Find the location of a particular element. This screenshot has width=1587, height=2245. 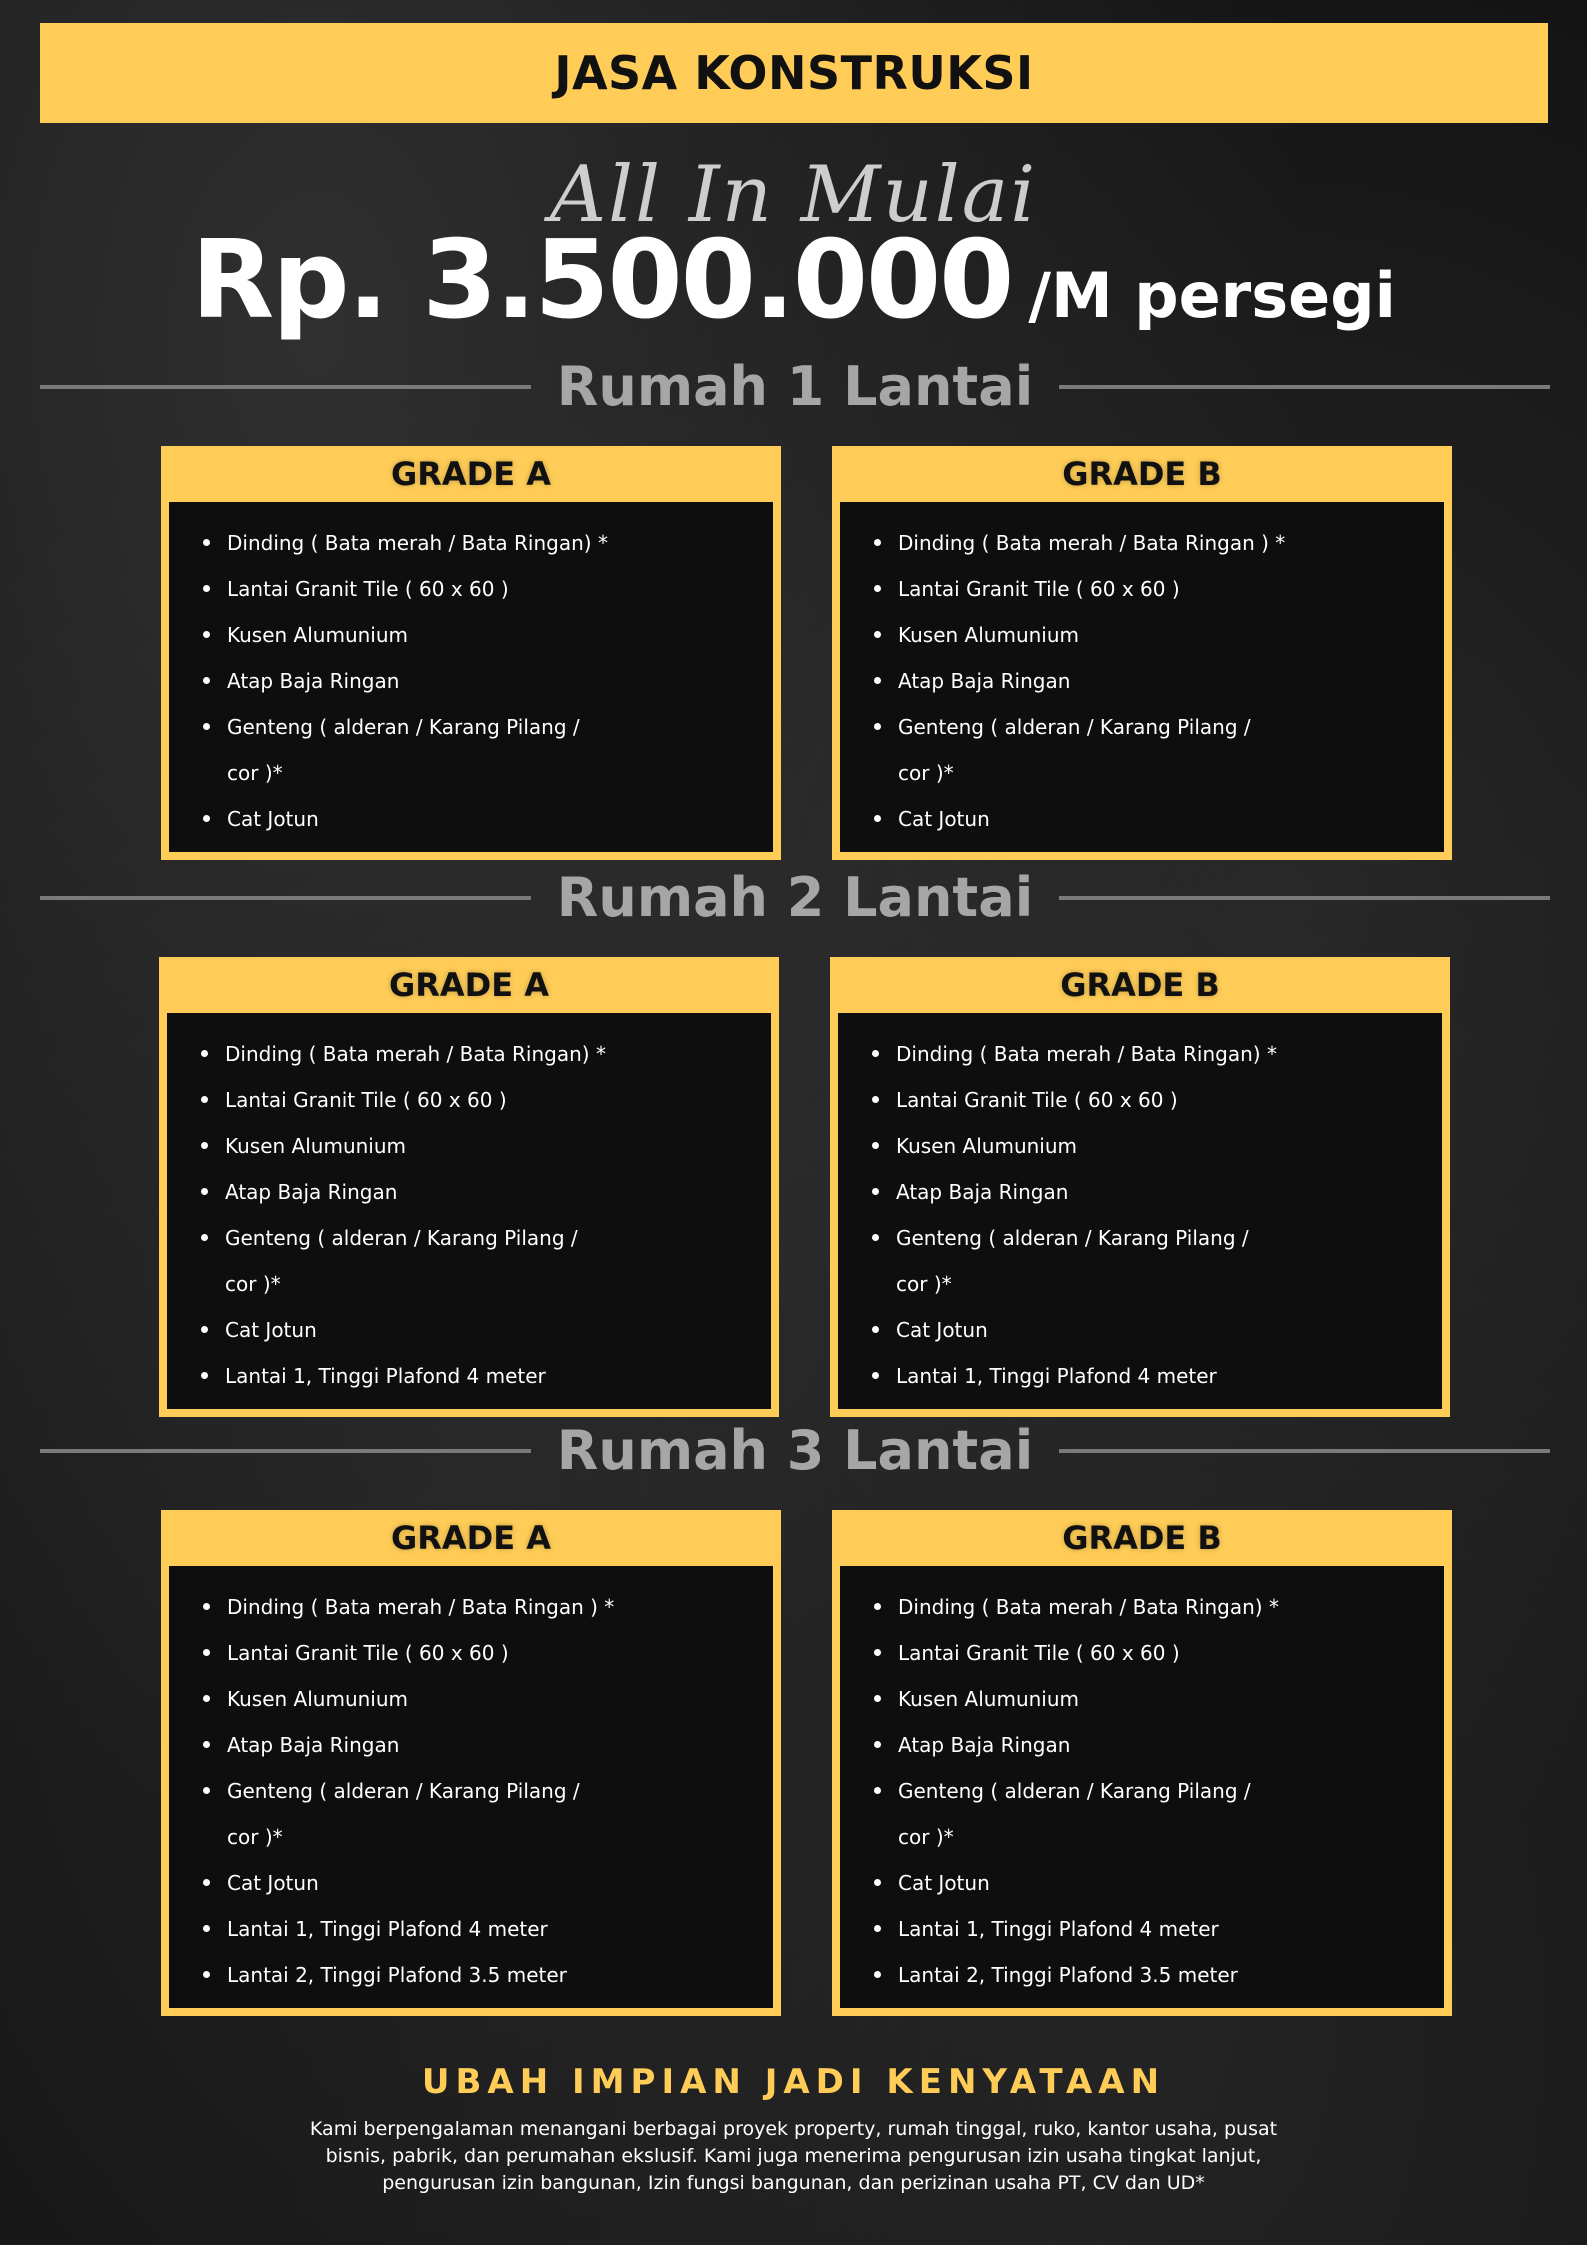

section-heading-rumah-1-lantai: Rumah 1 Lantai is located at coordinates (795, 386).